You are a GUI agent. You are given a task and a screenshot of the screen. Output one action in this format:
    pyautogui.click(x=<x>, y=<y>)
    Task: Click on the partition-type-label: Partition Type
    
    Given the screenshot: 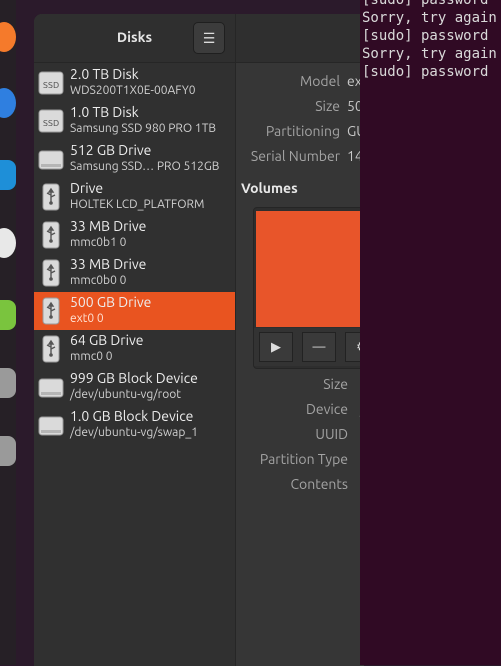 What is the action you would take?
    pyautogui.click(x=303, y=459)
    